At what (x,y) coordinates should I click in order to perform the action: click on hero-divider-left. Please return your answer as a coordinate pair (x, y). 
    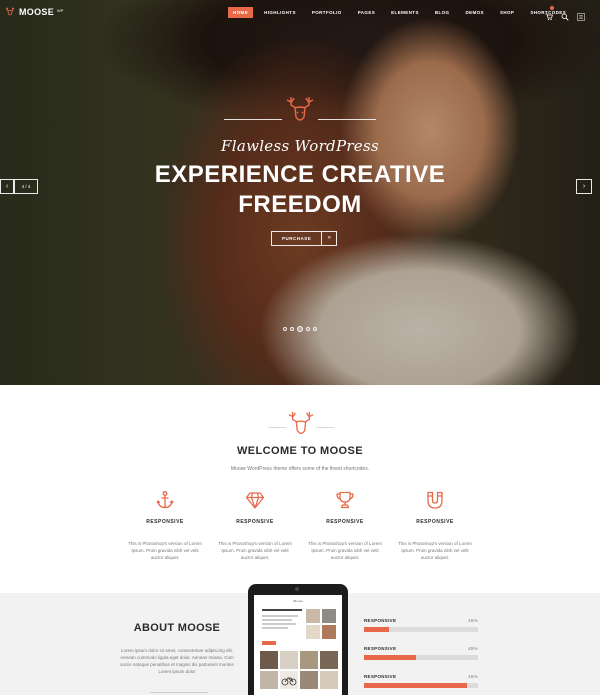
    Looking at the image, I should click on (253, 119).